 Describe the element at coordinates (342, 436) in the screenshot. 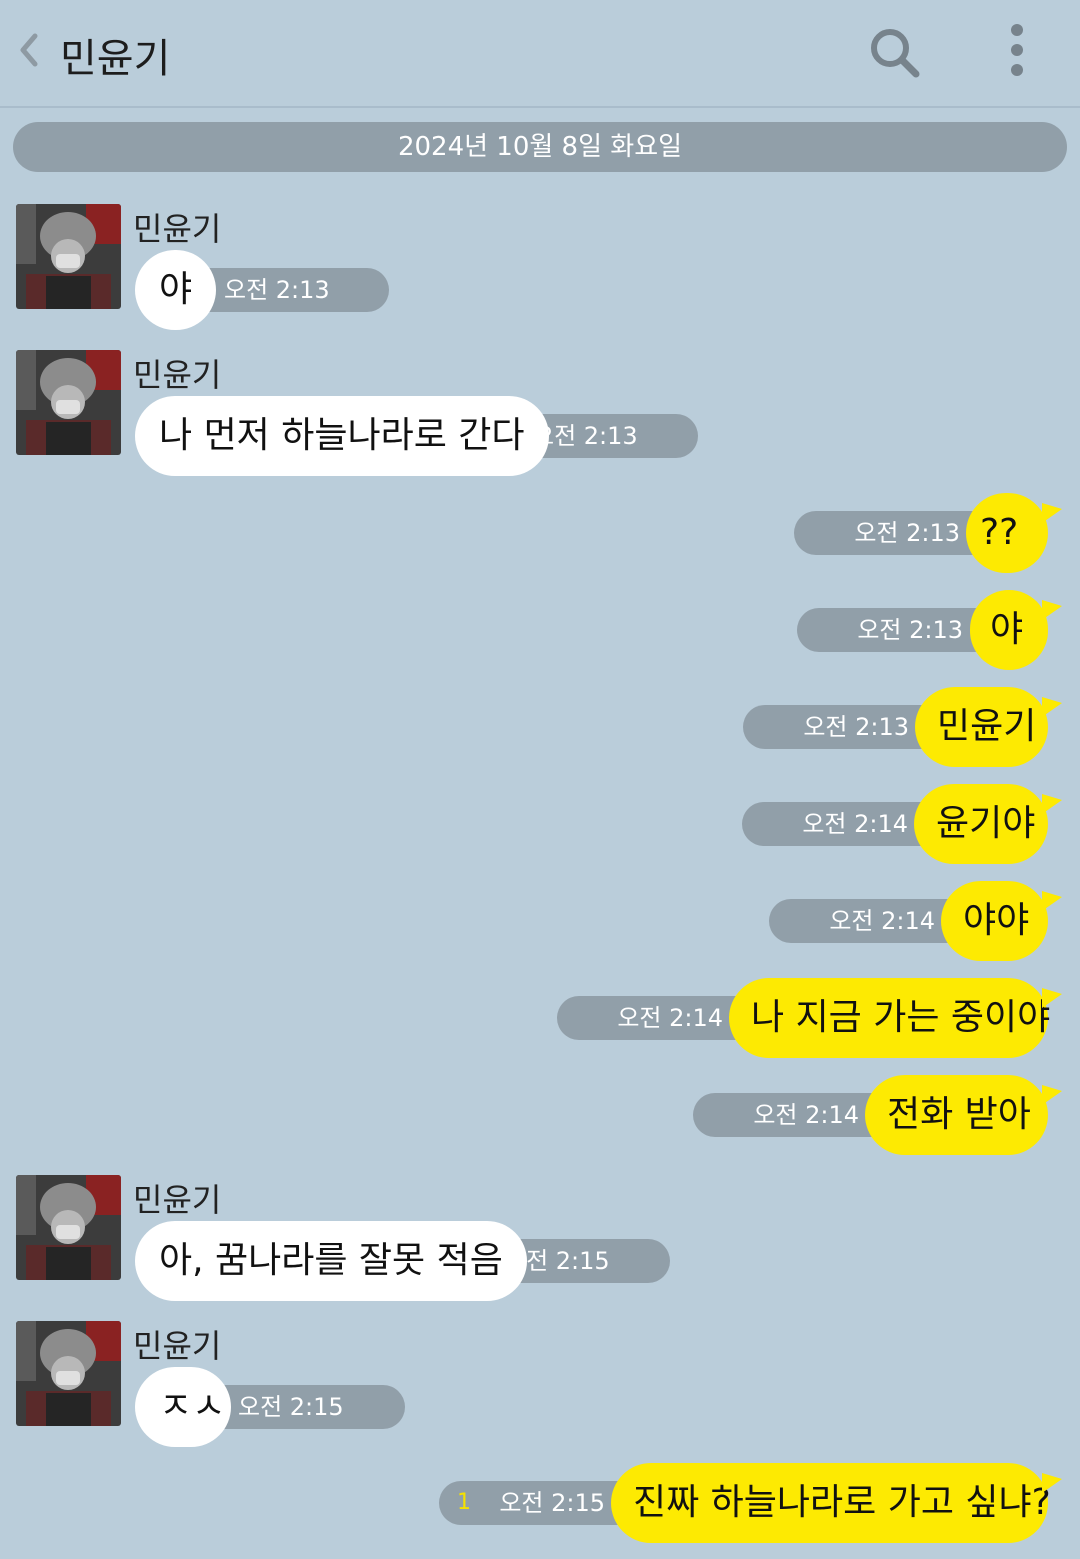

I see `message-bubble: 나 먼저 하늘나라로 간다` at that location.